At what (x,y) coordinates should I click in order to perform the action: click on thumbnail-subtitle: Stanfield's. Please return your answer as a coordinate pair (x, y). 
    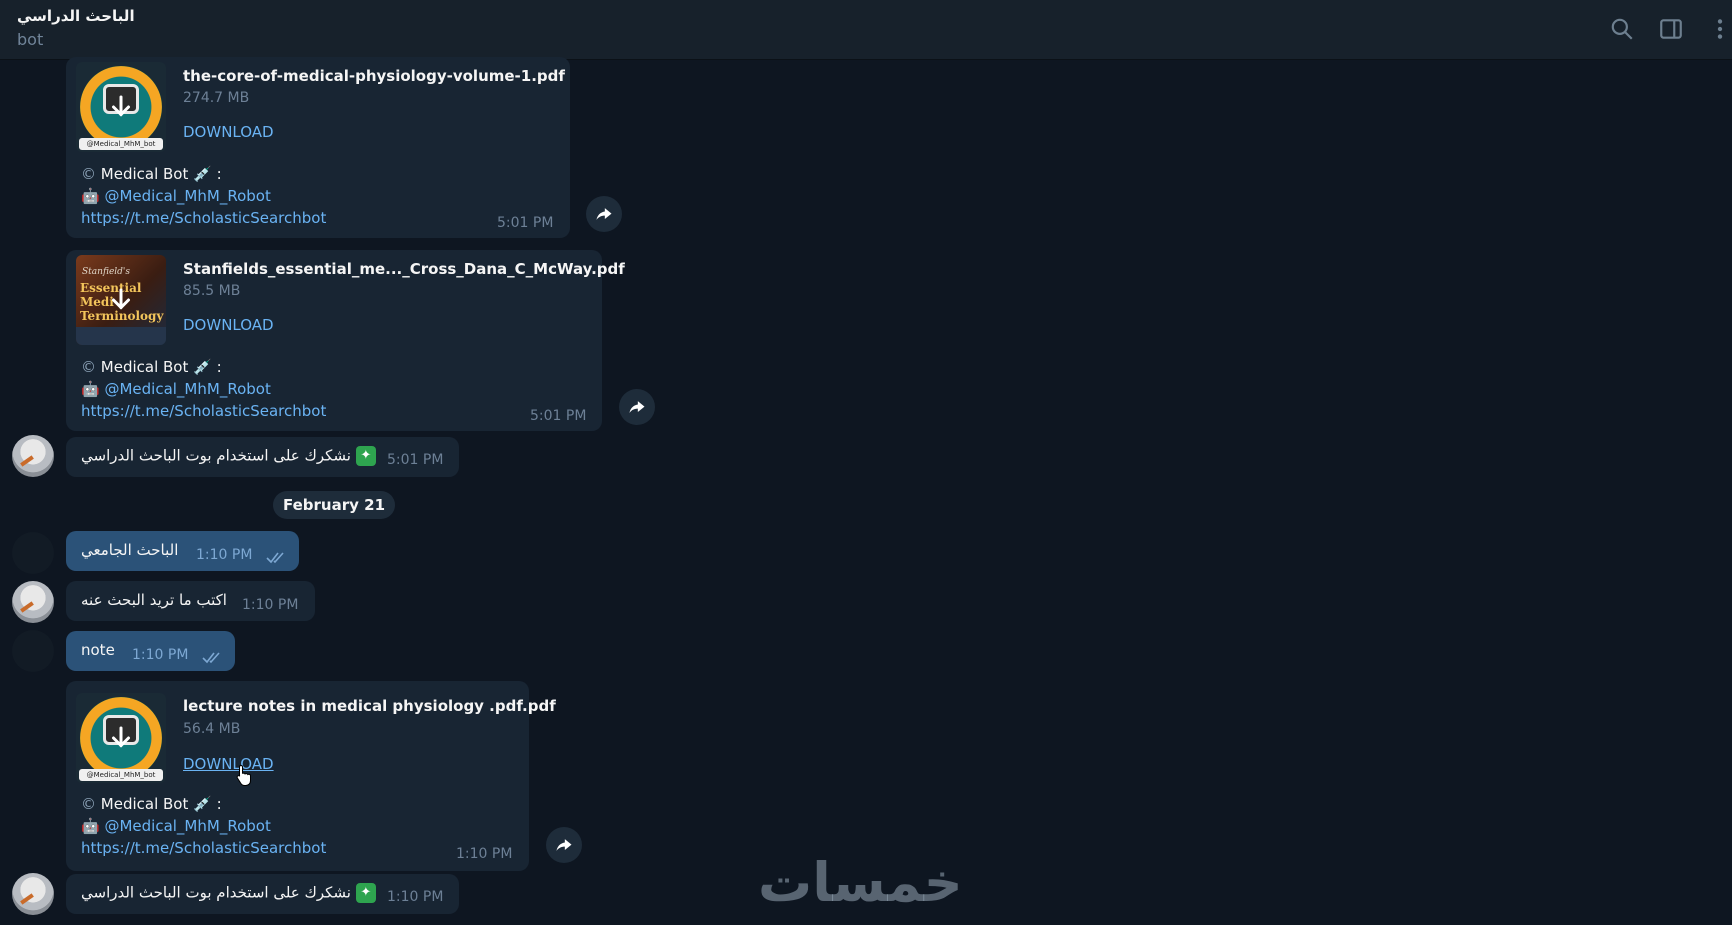
    Looking at the image, I should click on (106, 272).